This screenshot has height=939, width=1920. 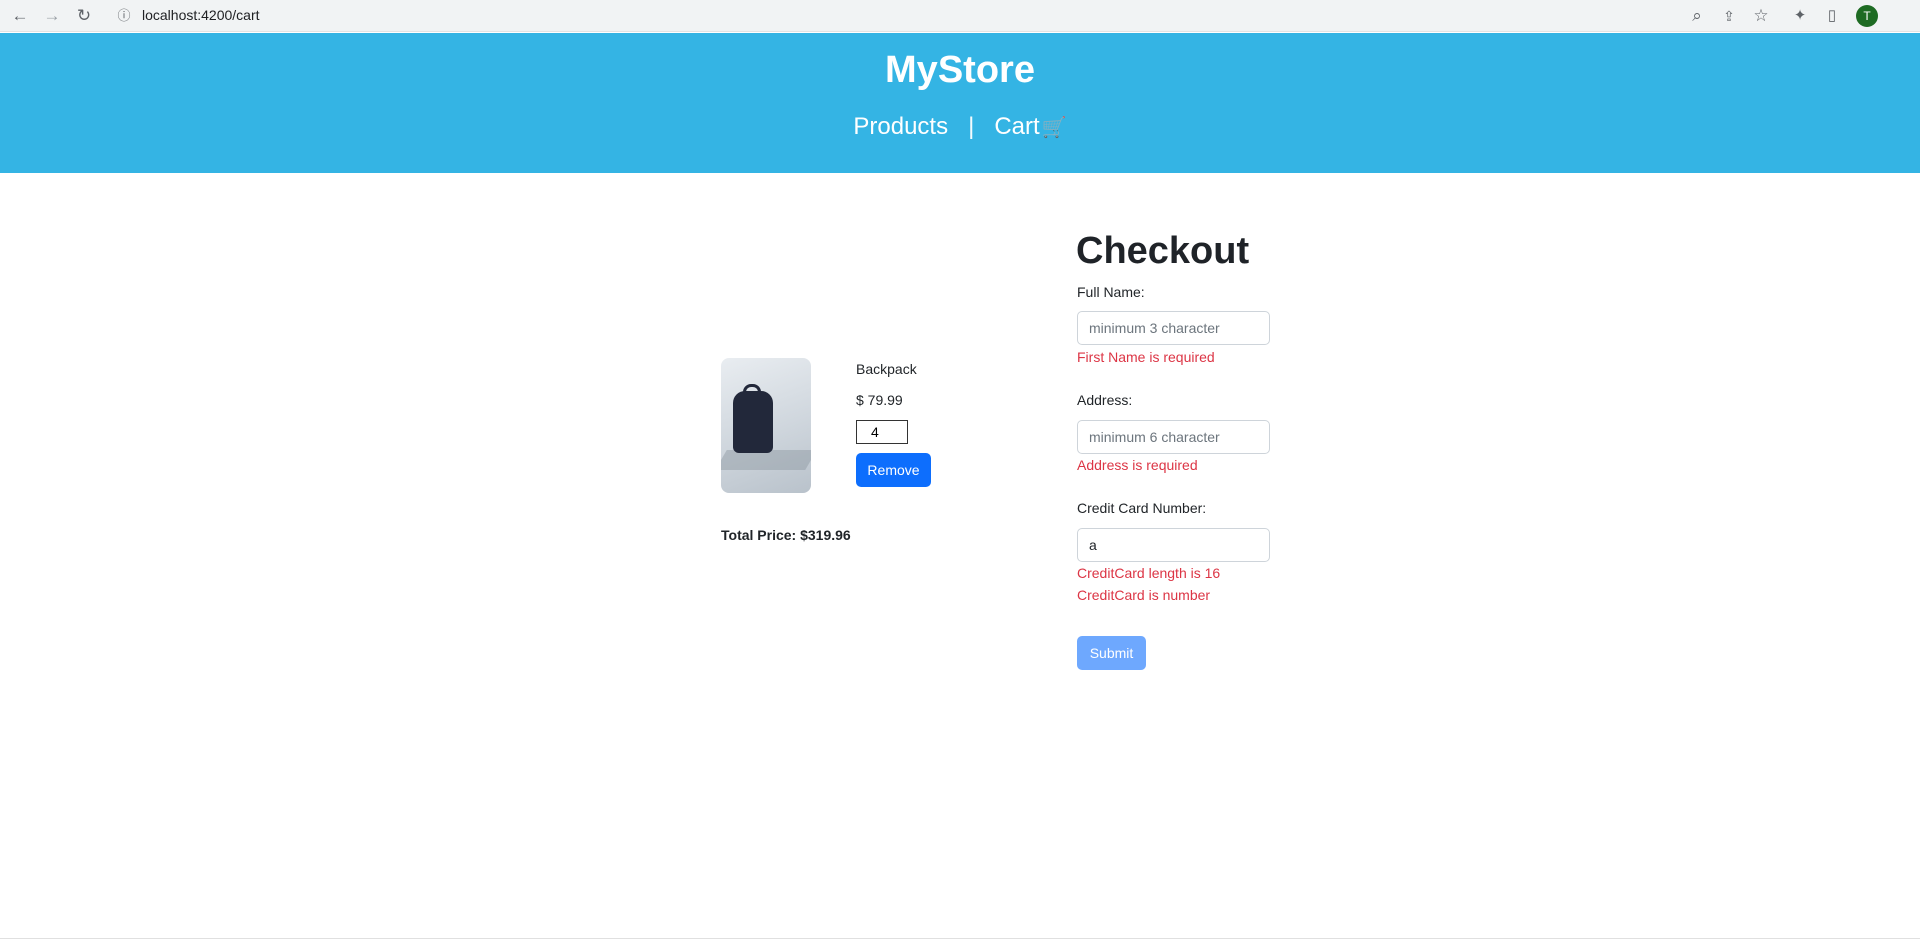 What do you see at coordinates (1146, 357) in the screenshot?
I see `full-name-error: First Name is required` at bounding box center [1146, 357].